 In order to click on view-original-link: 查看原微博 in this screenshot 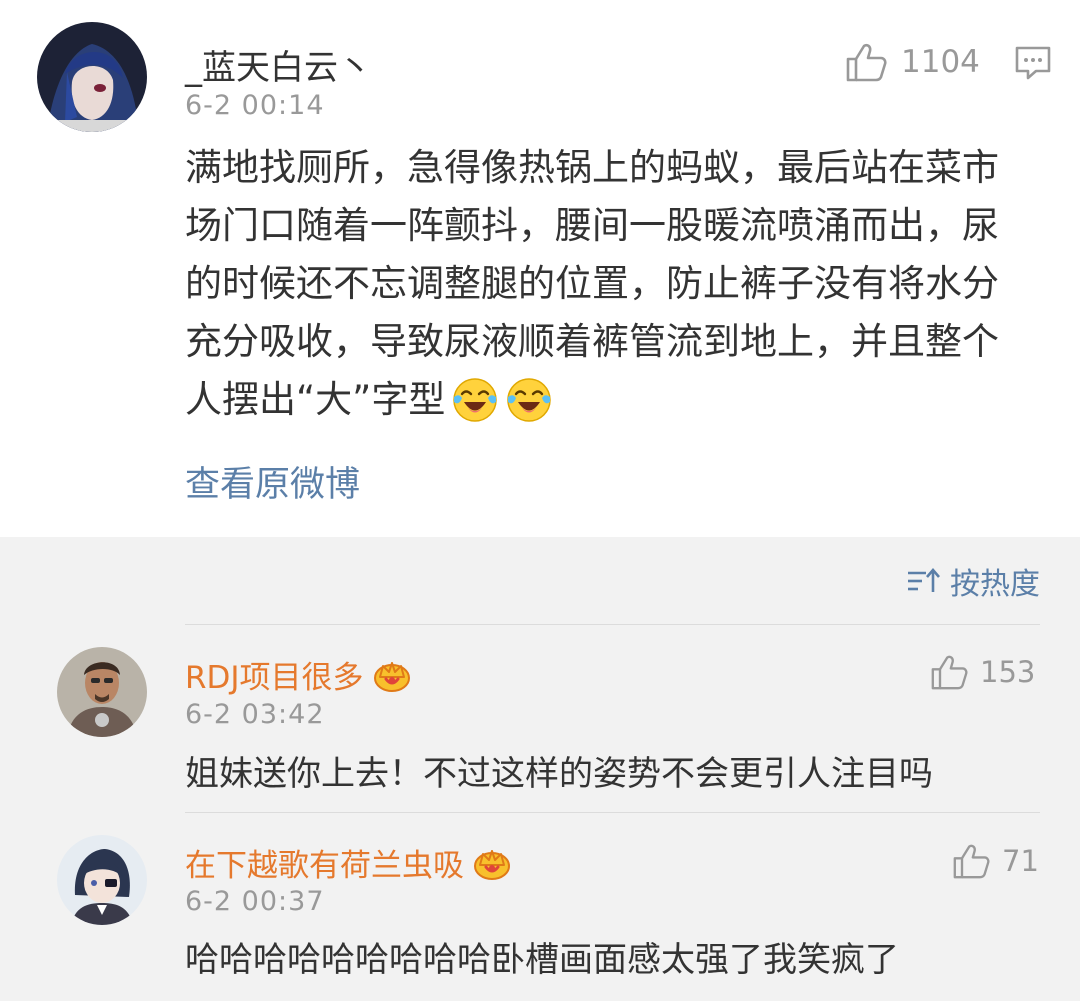, I will do `click(272, 481)`.